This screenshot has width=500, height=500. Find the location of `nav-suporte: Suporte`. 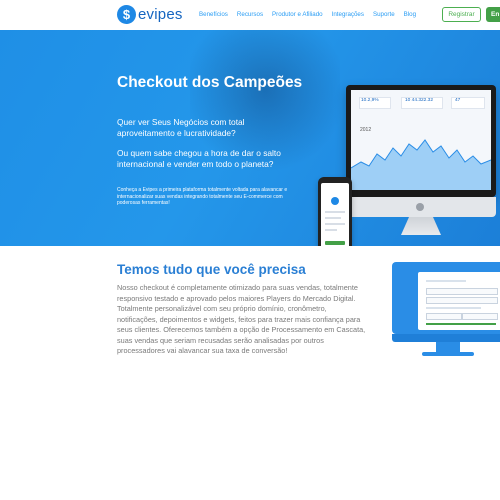

nav-suporte: Suporte is located at coordinates (384, 14).